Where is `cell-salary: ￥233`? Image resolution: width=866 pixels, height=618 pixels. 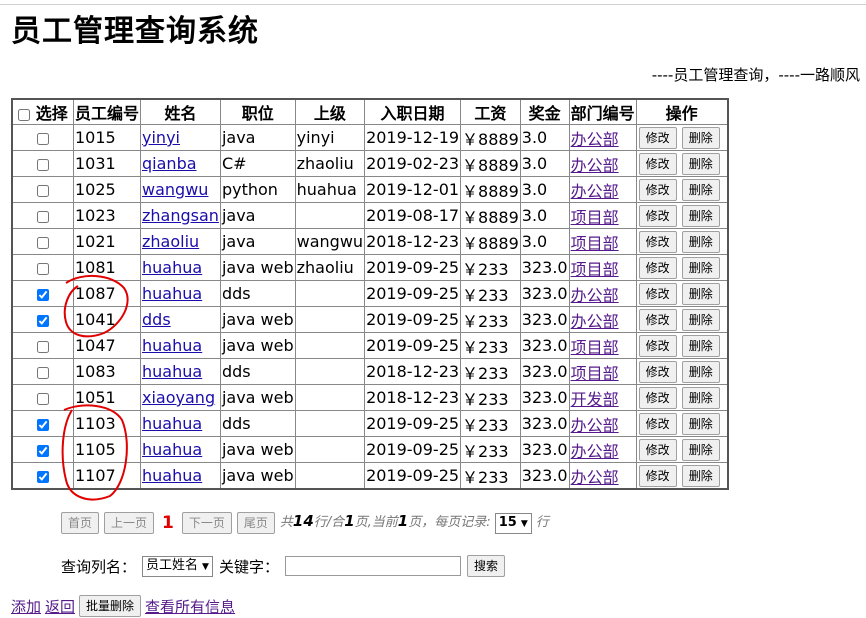
cell-salary: ￥233 is located at coordinates (490, 397).